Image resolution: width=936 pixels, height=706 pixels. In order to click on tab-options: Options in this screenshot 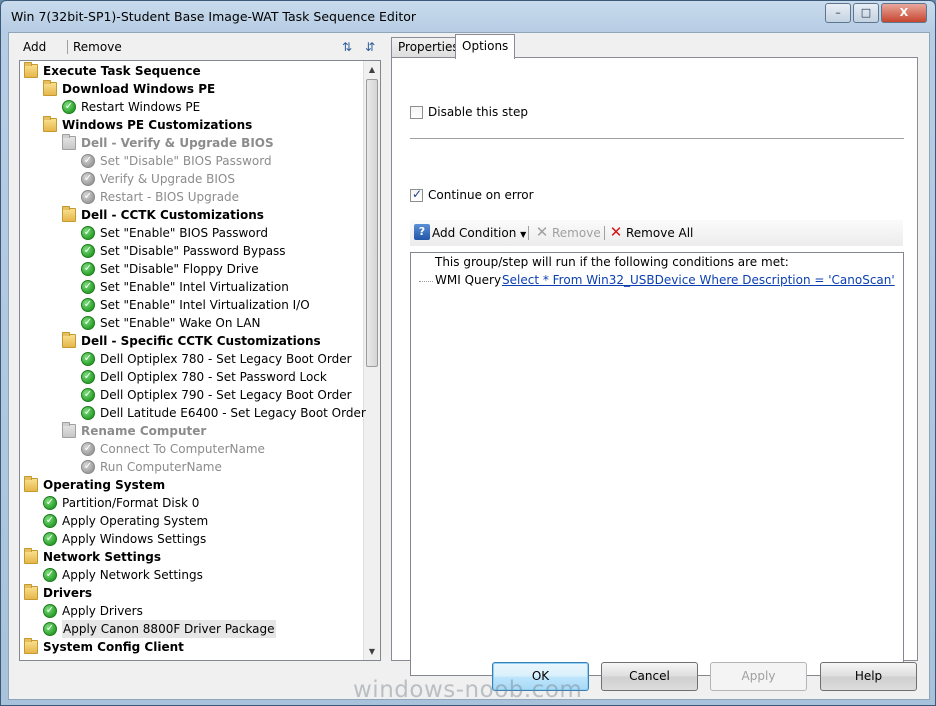, I will do `click(485, 46)`.